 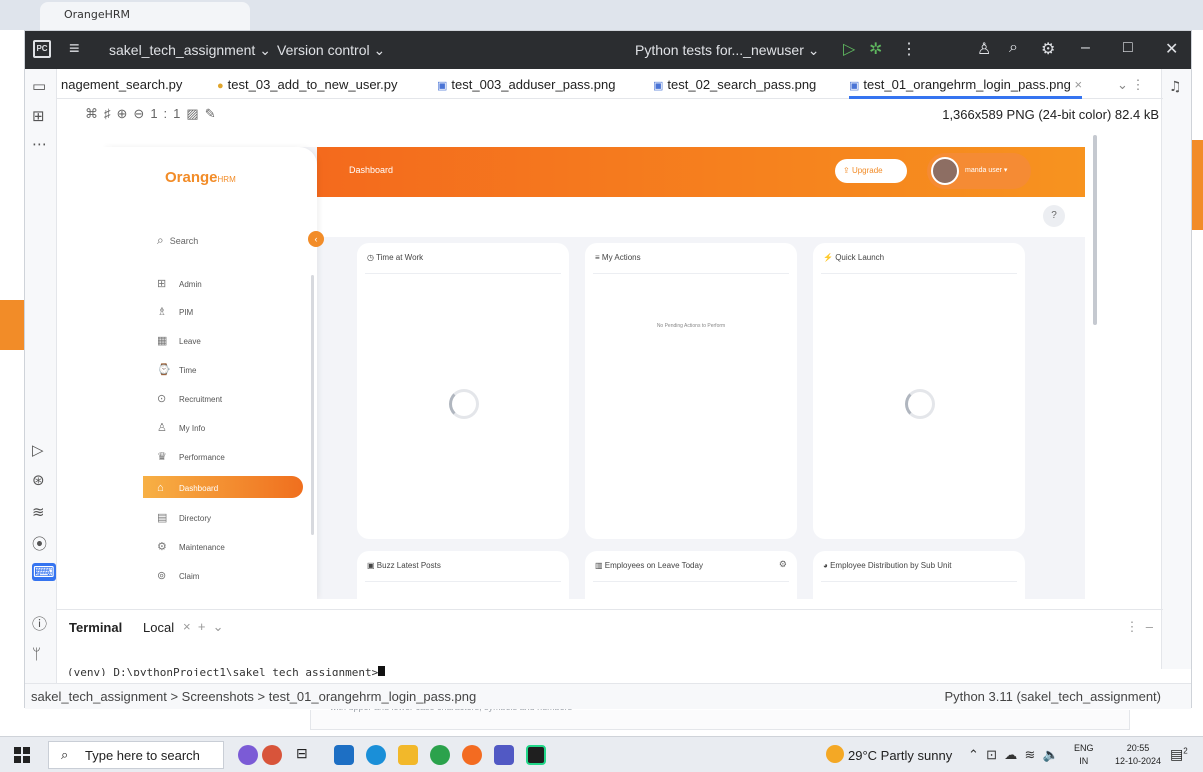 What do you see at coordinates (168, 113) in the screenshot?
I see `actual-size-button: 1:1` at bounding box center [168, 113].